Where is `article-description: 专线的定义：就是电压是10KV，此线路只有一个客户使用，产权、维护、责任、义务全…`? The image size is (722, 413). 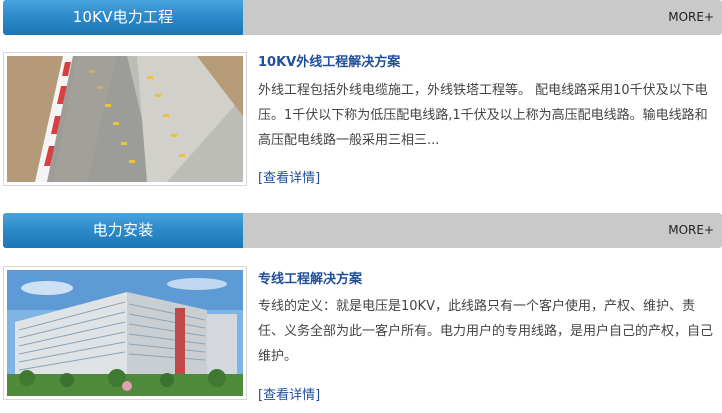 article-description: 专线的定义：就是电压是10KV，此线路只有一个客户使用，产权、维护、责任、义务全… is located at coordinates (486, 331).